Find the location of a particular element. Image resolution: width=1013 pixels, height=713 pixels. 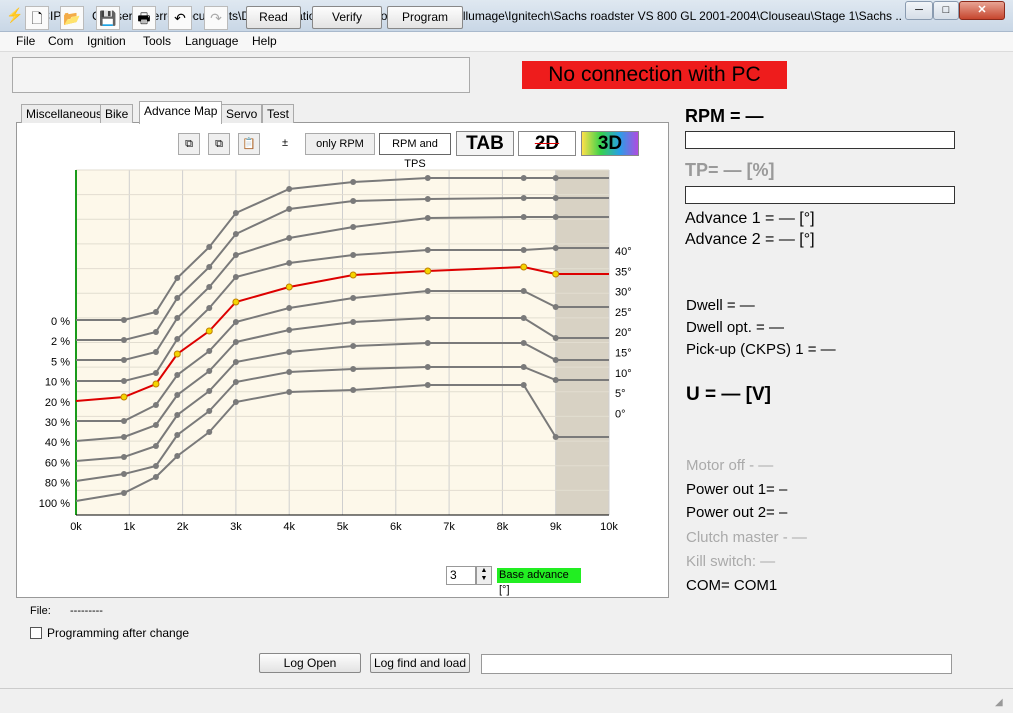

x-tick-label: 5k is located at coordinates (343, 527).